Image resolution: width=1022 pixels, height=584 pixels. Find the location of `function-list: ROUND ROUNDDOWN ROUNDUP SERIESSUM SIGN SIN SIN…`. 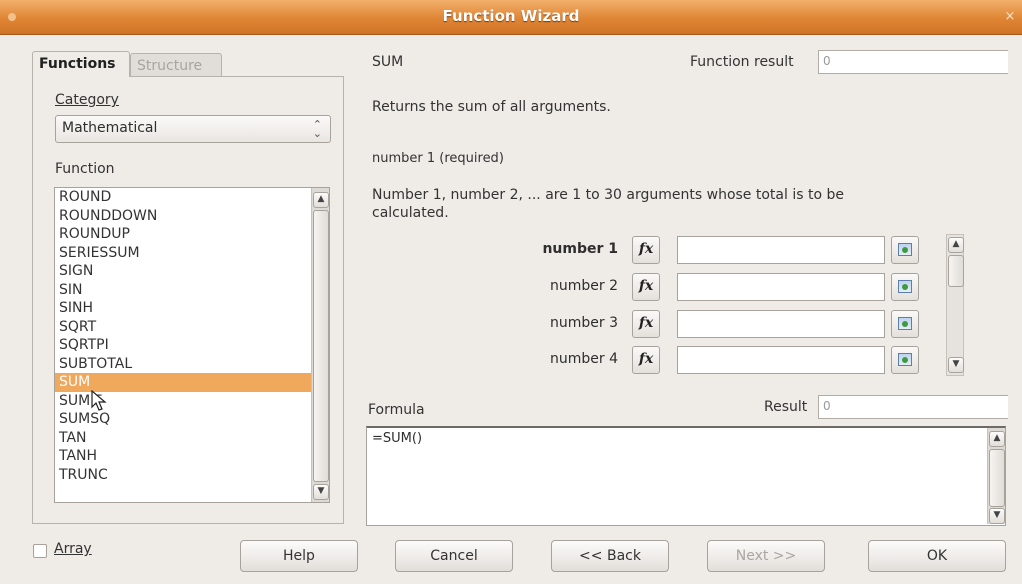

function-list: ROUND ROUNDDOWN ROUNDUP SERIESSUM SIGN SIN SIN… is located at coordinates (192, 345).